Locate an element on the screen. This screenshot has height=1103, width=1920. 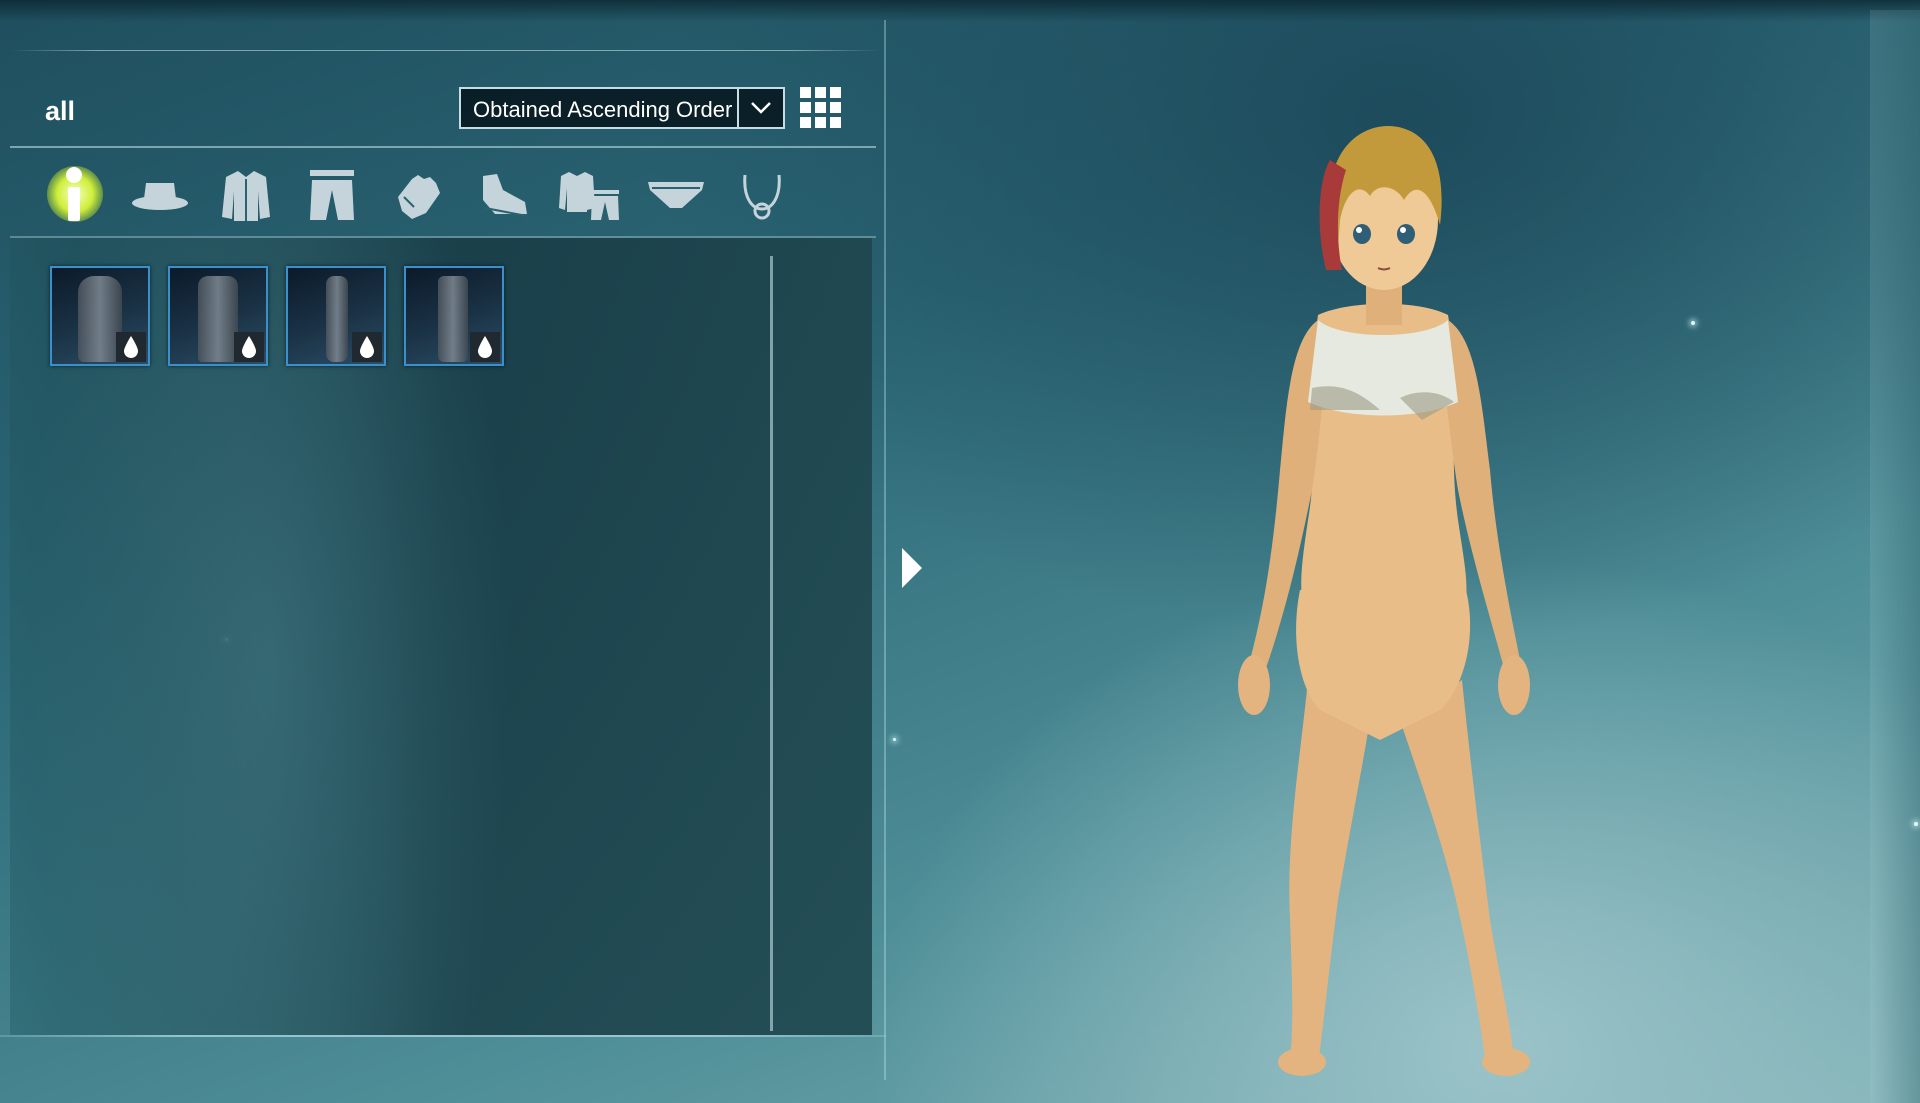
item-tile-bottom is located at coordinates (218, 316).